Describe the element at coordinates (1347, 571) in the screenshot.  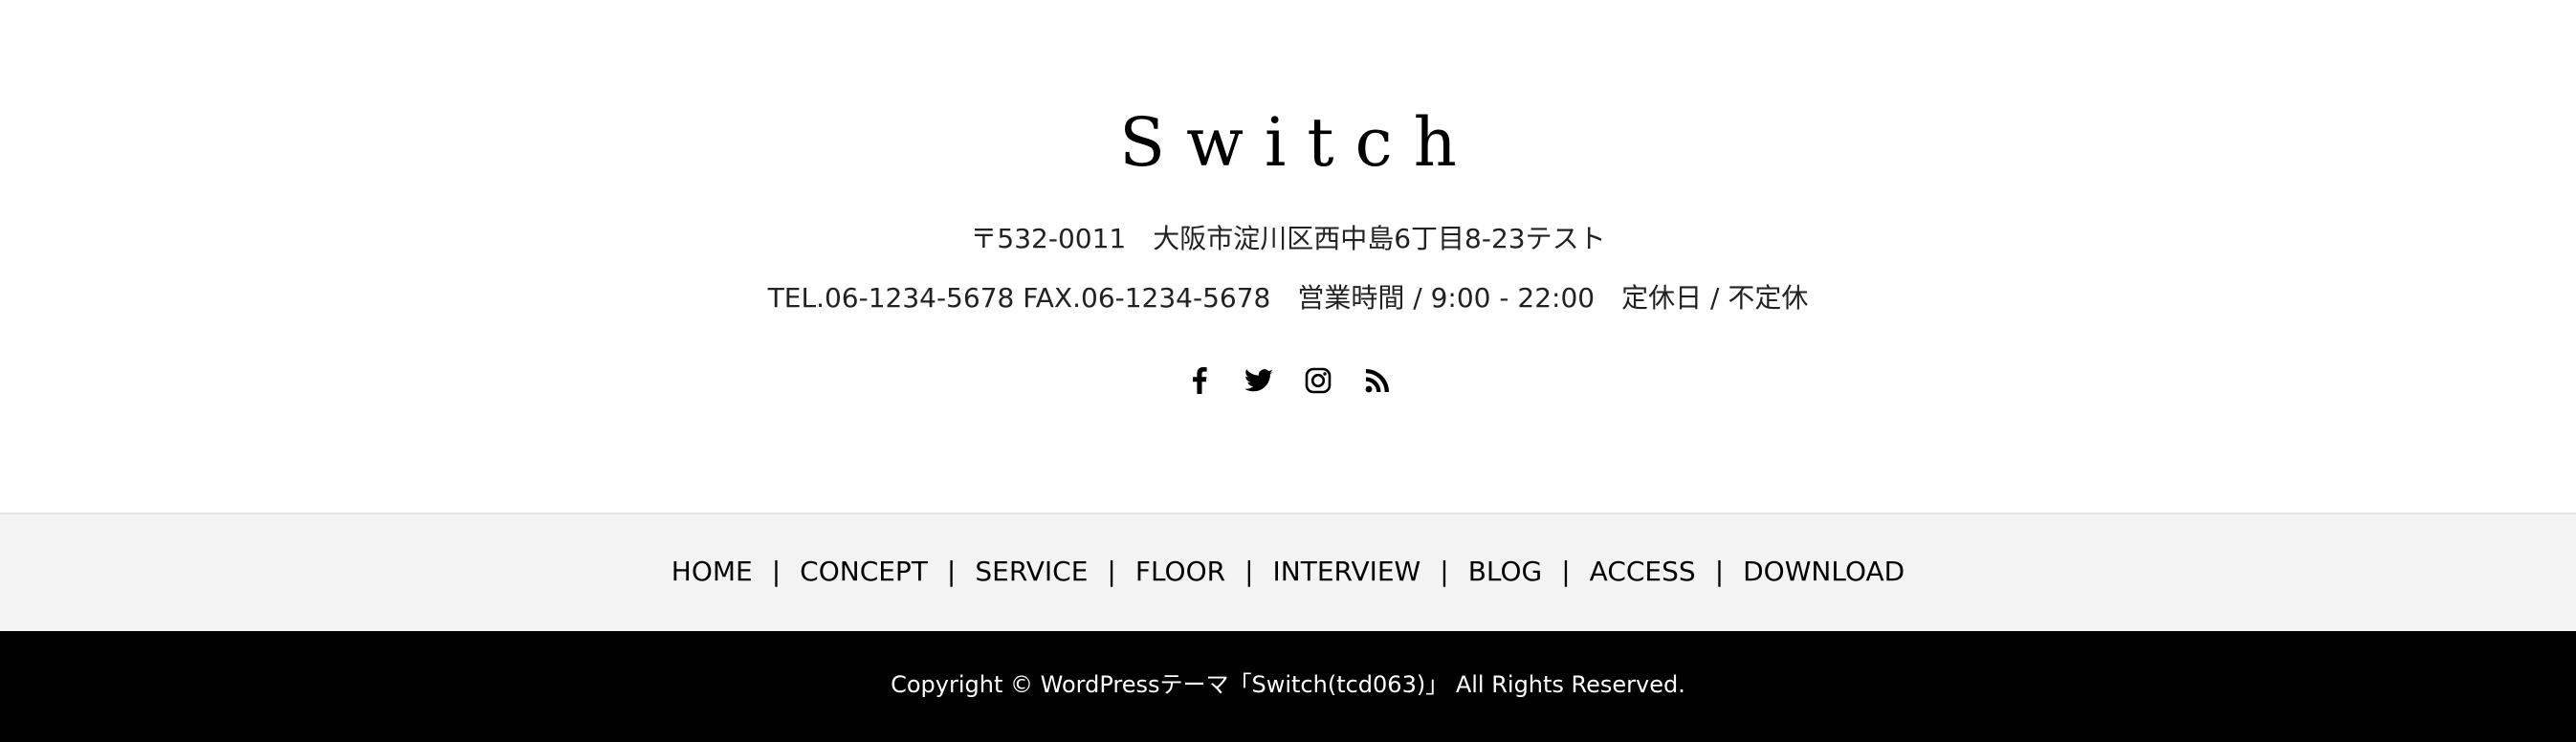
I see `nav-link-interview: INTERVIEW` at that location.